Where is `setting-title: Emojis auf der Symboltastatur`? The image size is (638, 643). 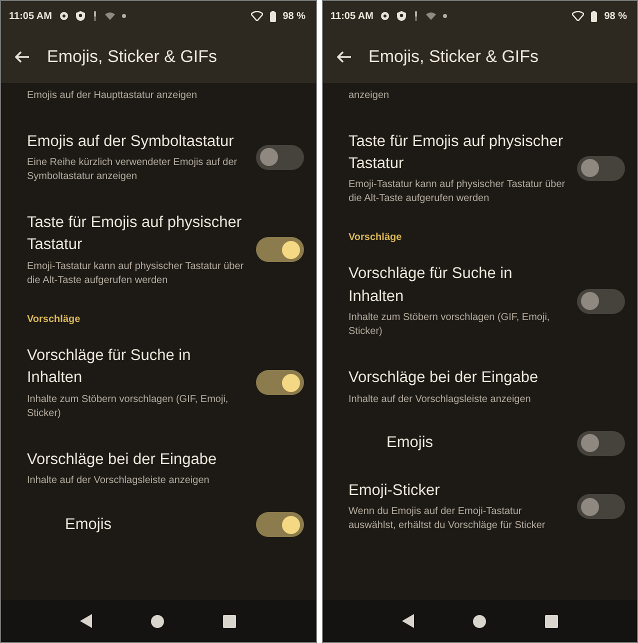 setting-title: Emojis auf der Symboltastatur is located at coordinates (131, 142).